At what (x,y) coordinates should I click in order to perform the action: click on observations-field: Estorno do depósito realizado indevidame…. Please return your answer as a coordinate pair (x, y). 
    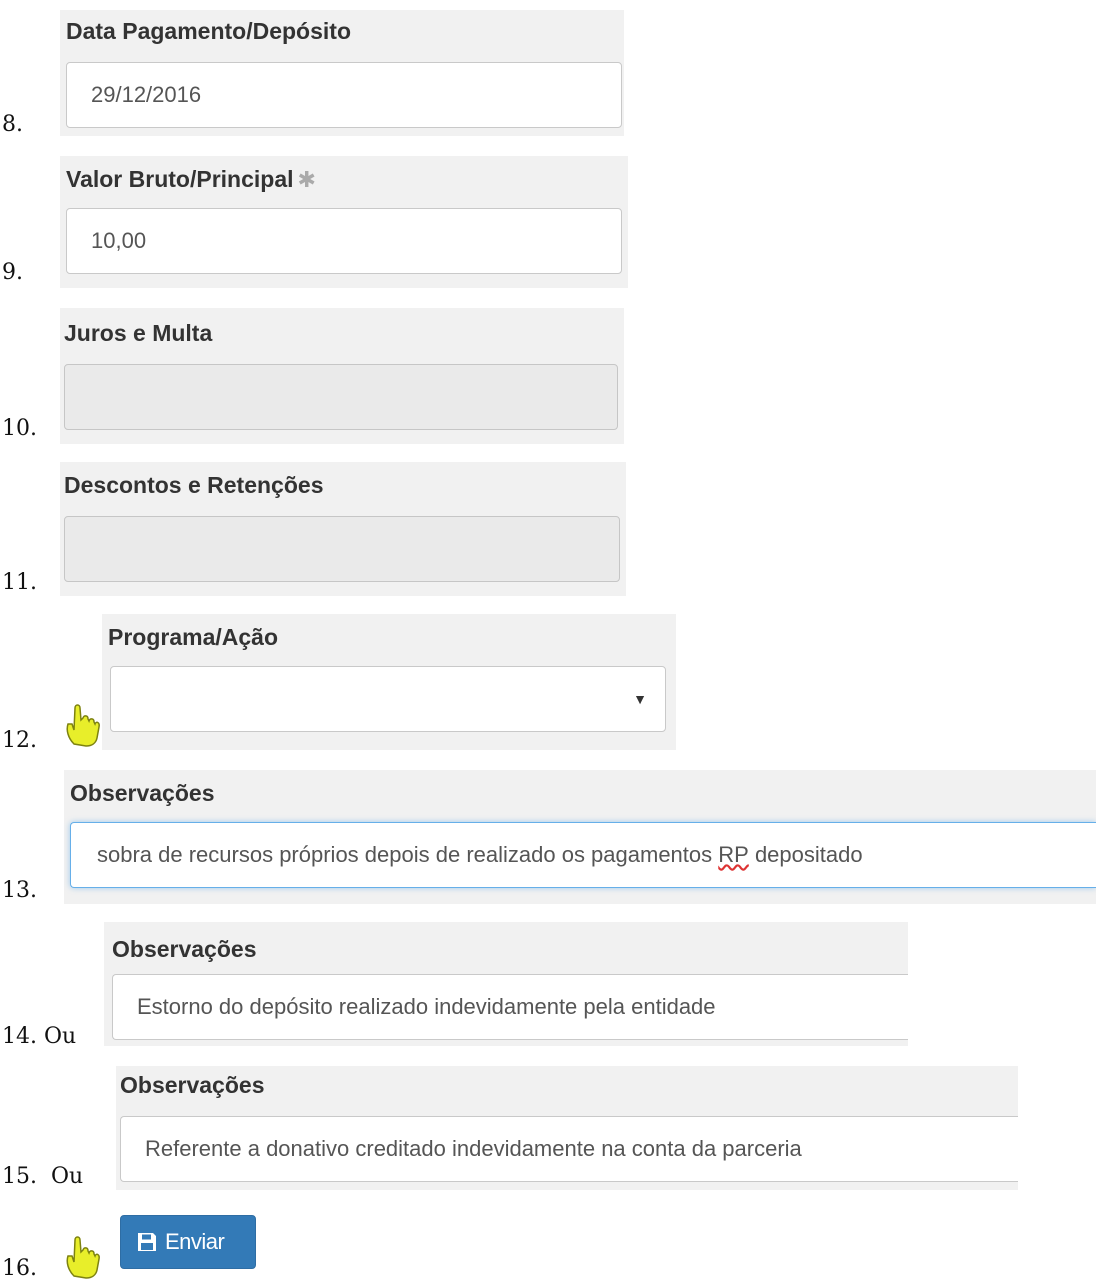
    Looking at the image, I should click on (510, 1007).